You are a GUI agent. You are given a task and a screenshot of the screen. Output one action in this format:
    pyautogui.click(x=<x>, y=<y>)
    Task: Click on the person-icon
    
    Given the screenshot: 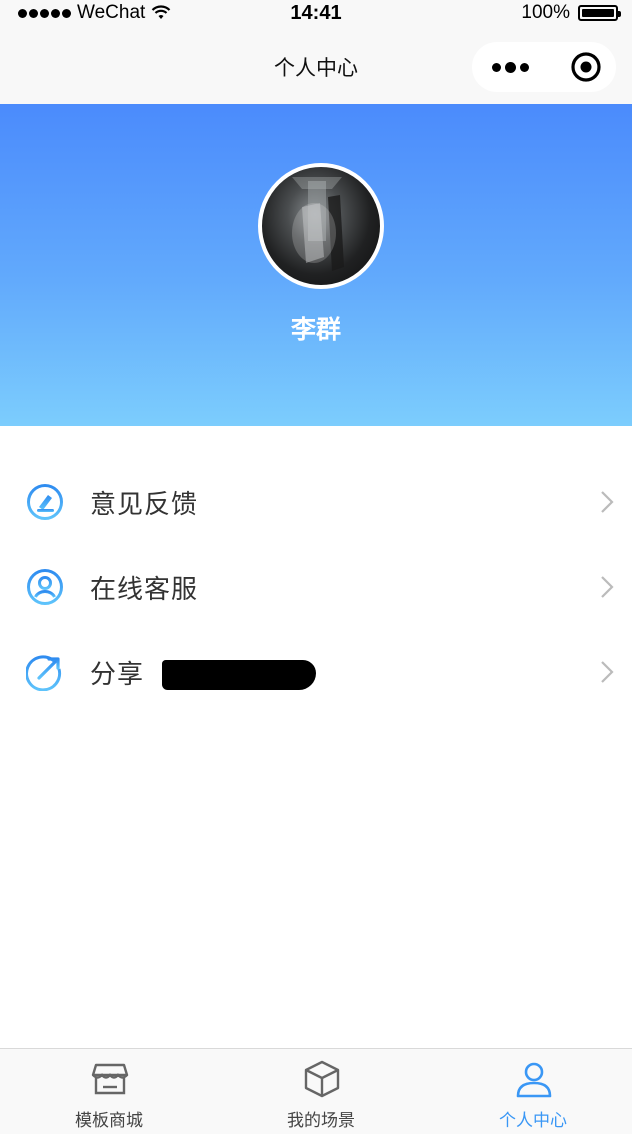 What is the action you would take?
    pyautogui.click(x=534, y=1080)
    